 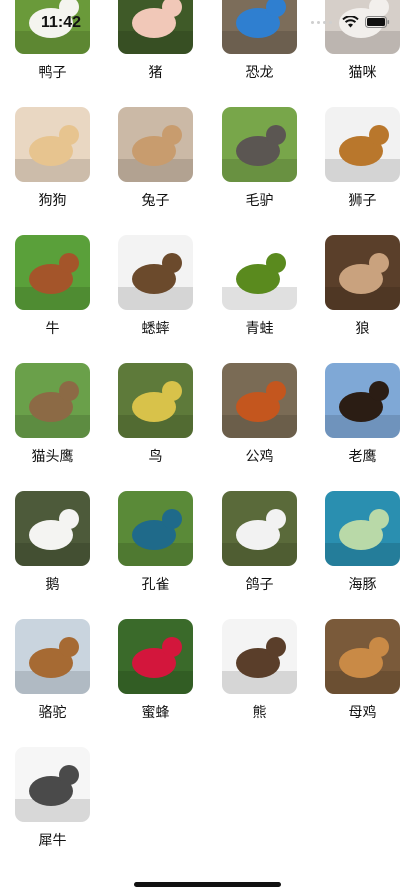 I want to click on wifi-icon, so click(x=350, y=22).